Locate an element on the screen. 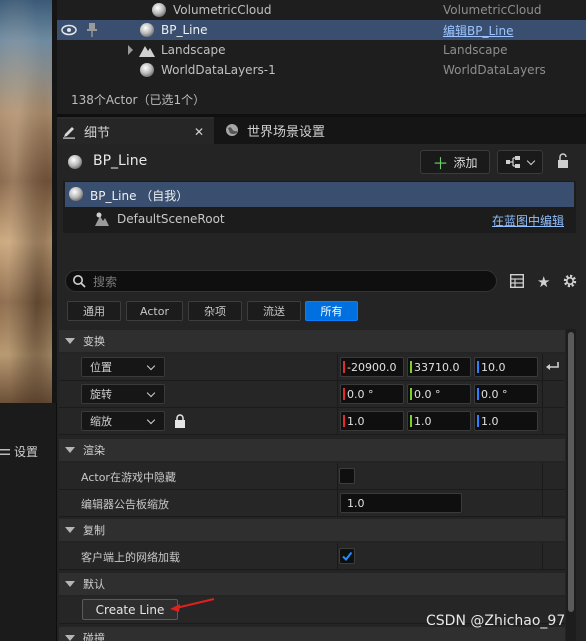 The width and height of the screenshot is (586, 641). filter-all: 所有 is located at coordinates (331, 311).